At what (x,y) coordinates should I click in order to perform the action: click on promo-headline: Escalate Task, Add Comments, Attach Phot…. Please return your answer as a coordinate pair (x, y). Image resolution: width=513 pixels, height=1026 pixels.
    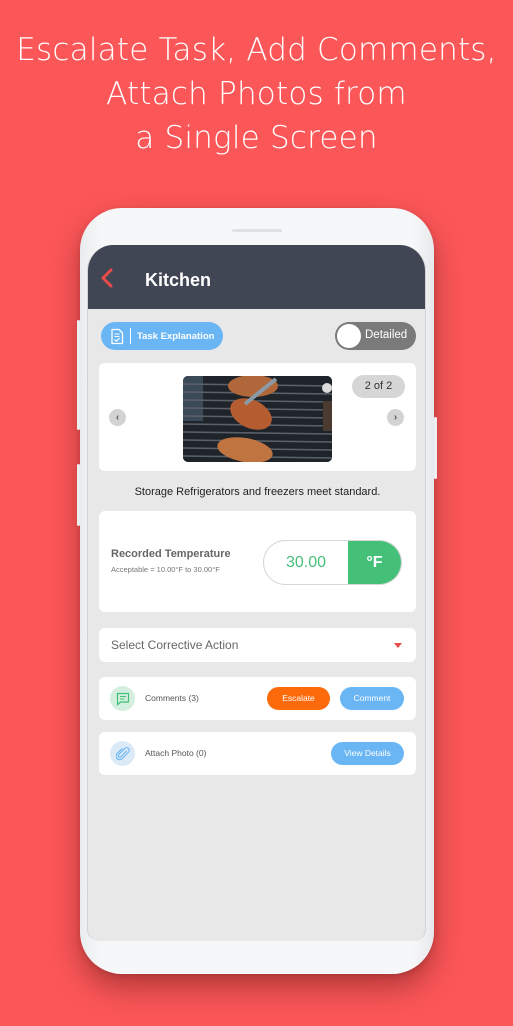
    Looking at the image, I should click on (256, 94).